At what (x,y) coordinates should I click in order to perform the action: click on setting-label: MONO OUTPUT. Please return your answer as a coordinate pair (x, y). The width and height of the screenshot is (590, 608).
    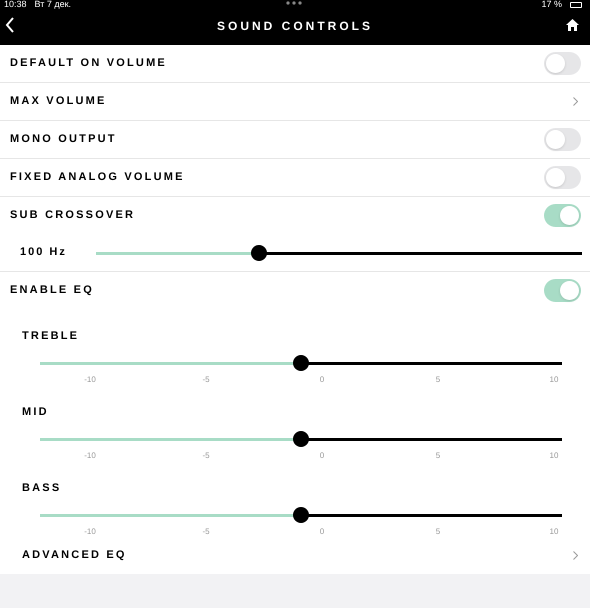
    Looking at the image, I should click on (63, 140).